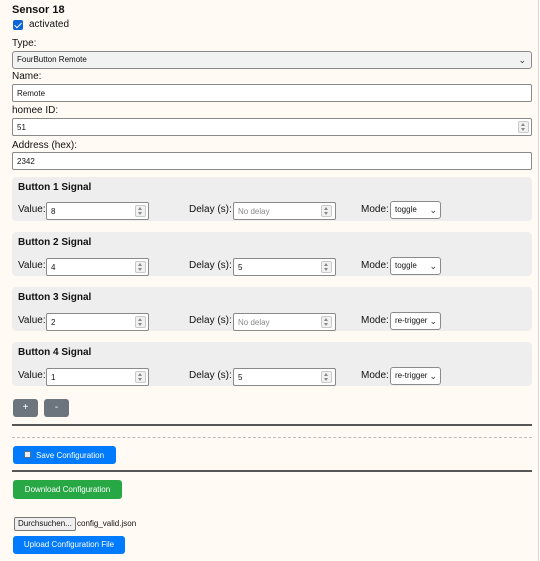 The image size is (540, 561). What do you see at coordinates (523, 127) in the screenshot?
I see `homee-id-stepper` at bounding box center [523, 127].